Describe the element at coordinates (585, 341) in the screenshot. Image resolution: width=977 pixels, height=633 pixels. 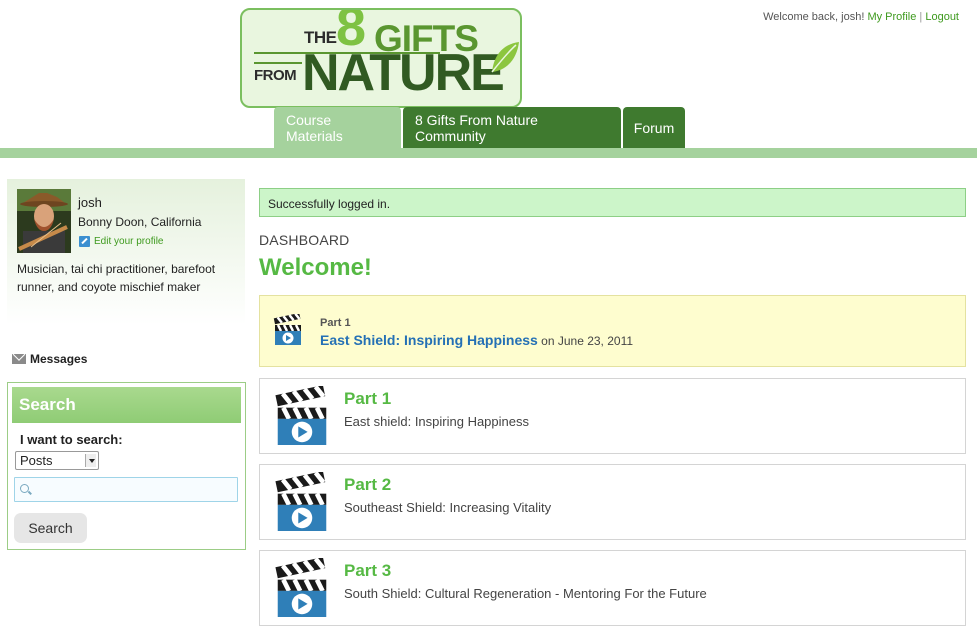
I see `featured-date: on June 23, 2011` at that location.